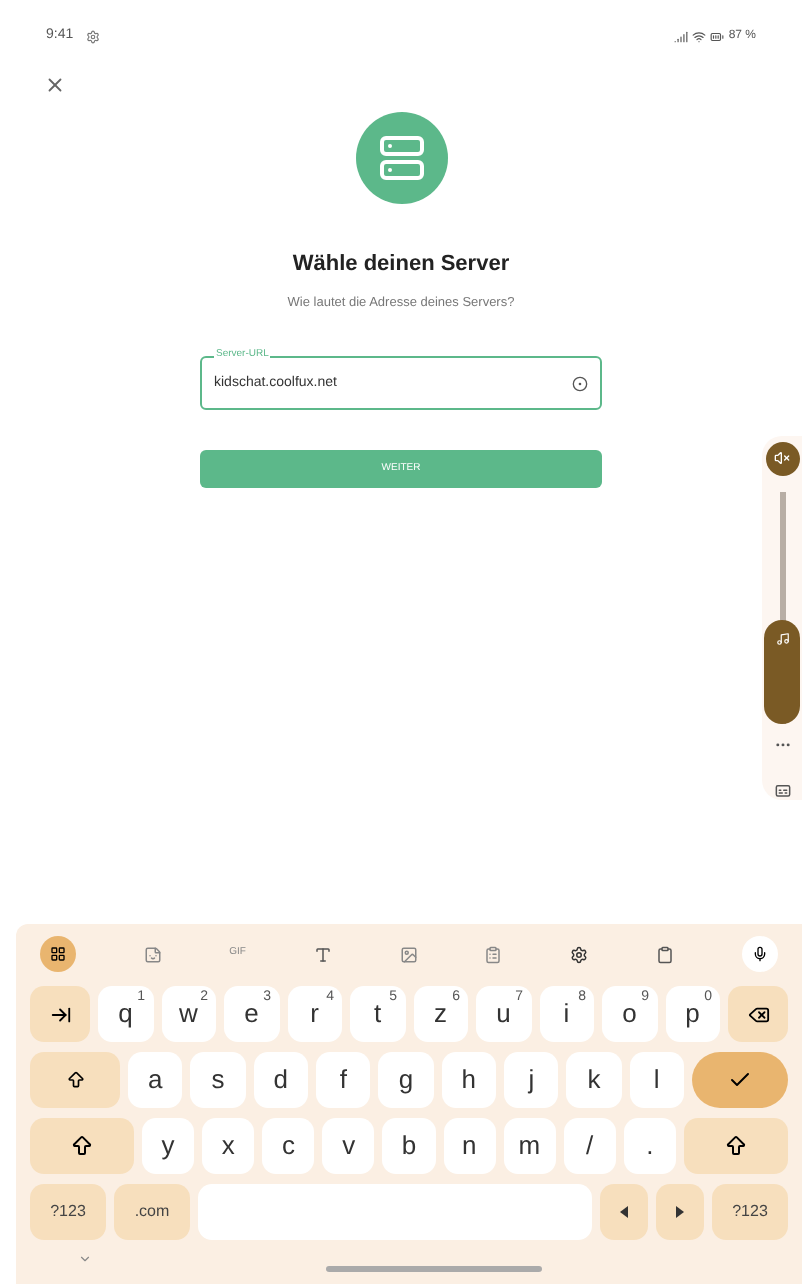 Image resolution: width=802 pixels, height=1284 pixels. Describe the element at coordinates (401, 158) in the screenshot. I see `server-icon` at that location.